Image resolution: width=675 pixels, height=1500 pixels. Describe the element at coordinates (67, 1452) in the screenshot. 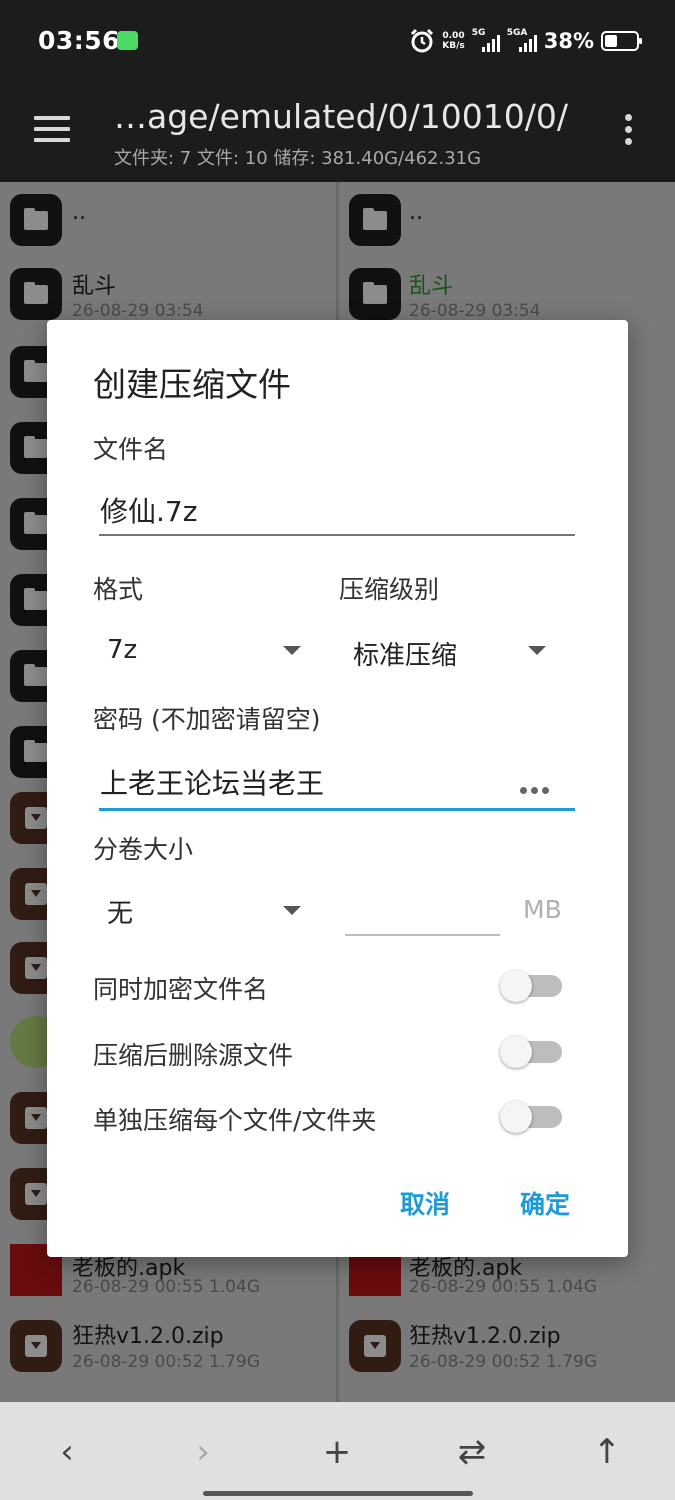

I see `back-button: ‹` at that location.